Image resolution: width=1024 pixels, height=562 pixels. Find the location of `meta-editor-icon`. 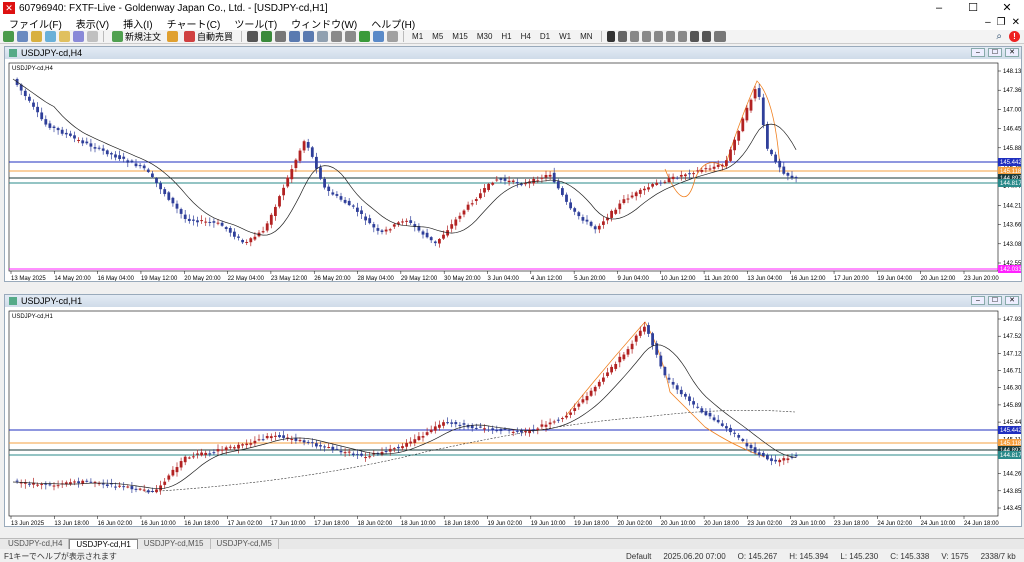

meta-editor-icon is located at coordinates (173, 36).